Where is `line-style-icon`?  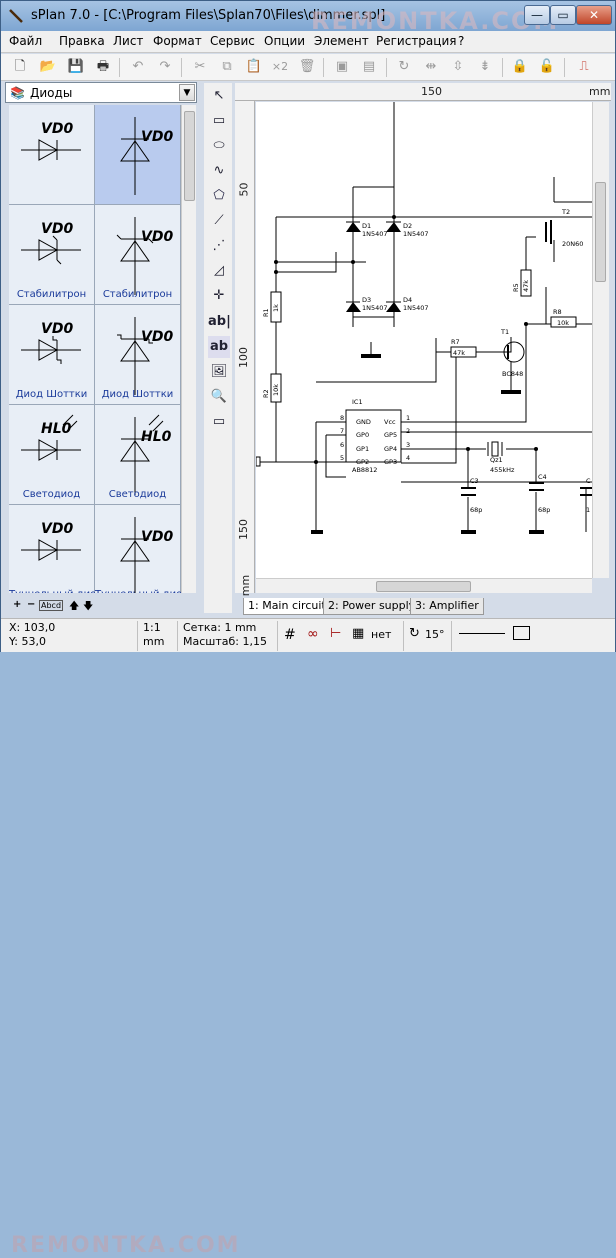
line-style-icon is located at coordinates (482, 633).